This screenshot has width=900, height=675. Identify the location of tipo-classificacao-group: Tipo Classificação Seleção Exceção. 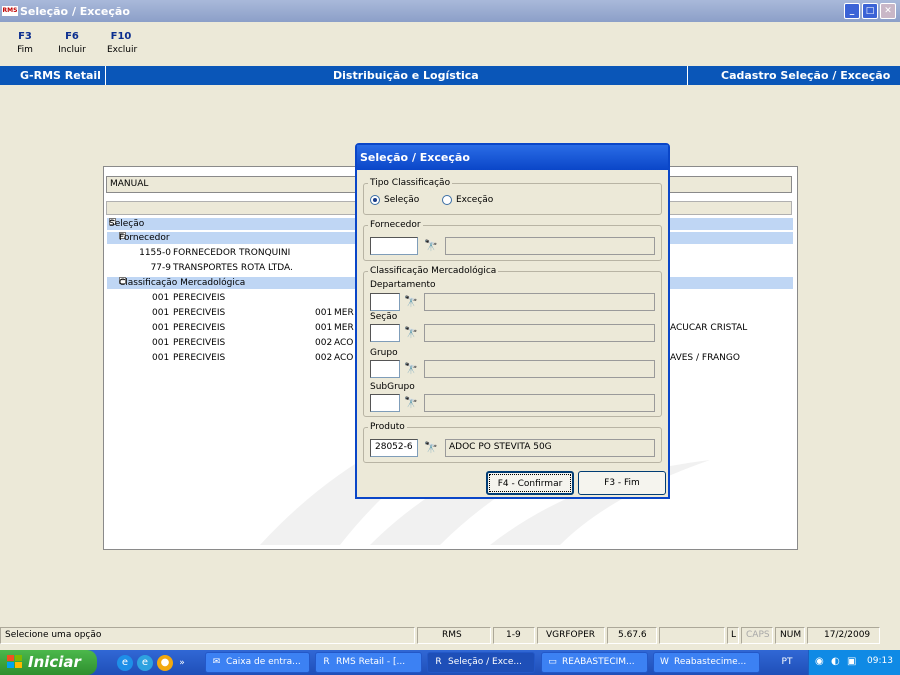
(512, 196).